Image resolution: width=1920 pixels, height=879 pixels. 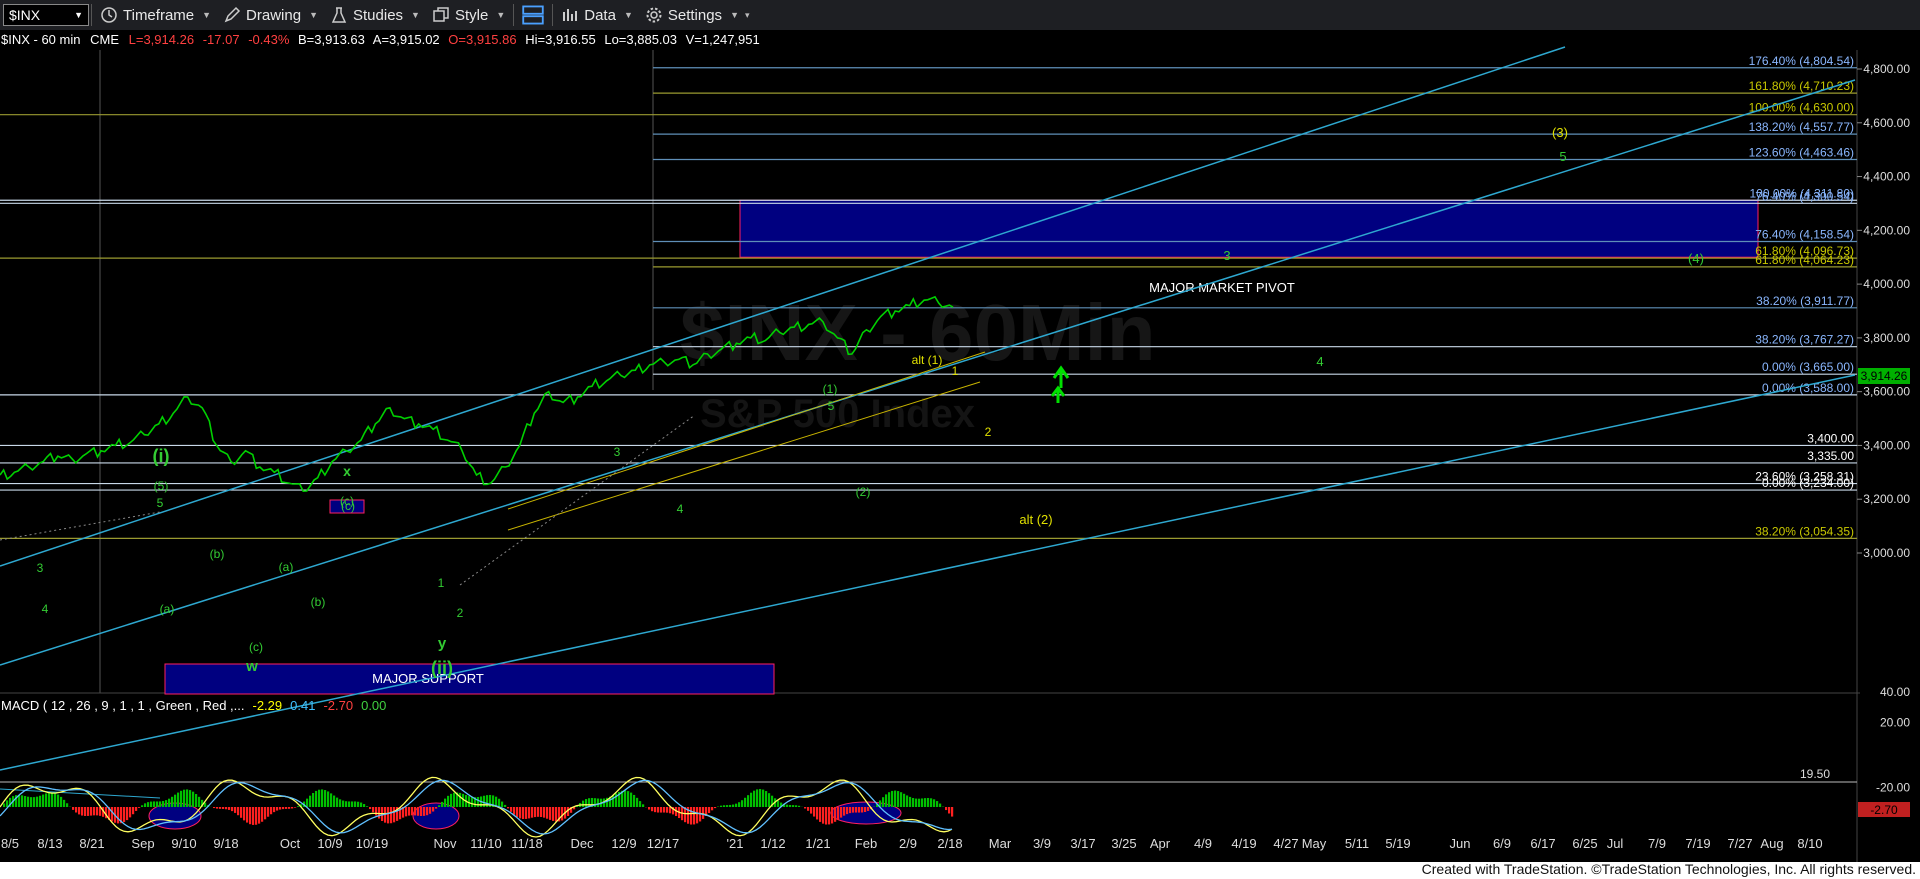 I want to click on fib-level-label: 161.80% (4,710.23), so click(x=1801, y=86).